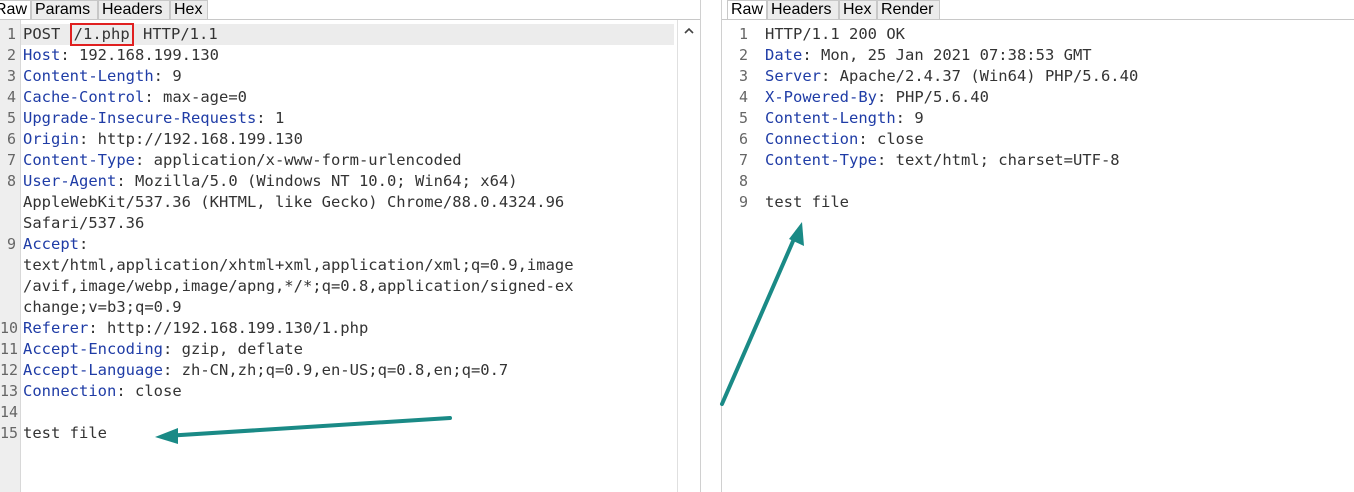  What do you see at coordinates (88, 76) in the screenshot?
I see `header-name: Content-Length` at bounding box center [88, 76].